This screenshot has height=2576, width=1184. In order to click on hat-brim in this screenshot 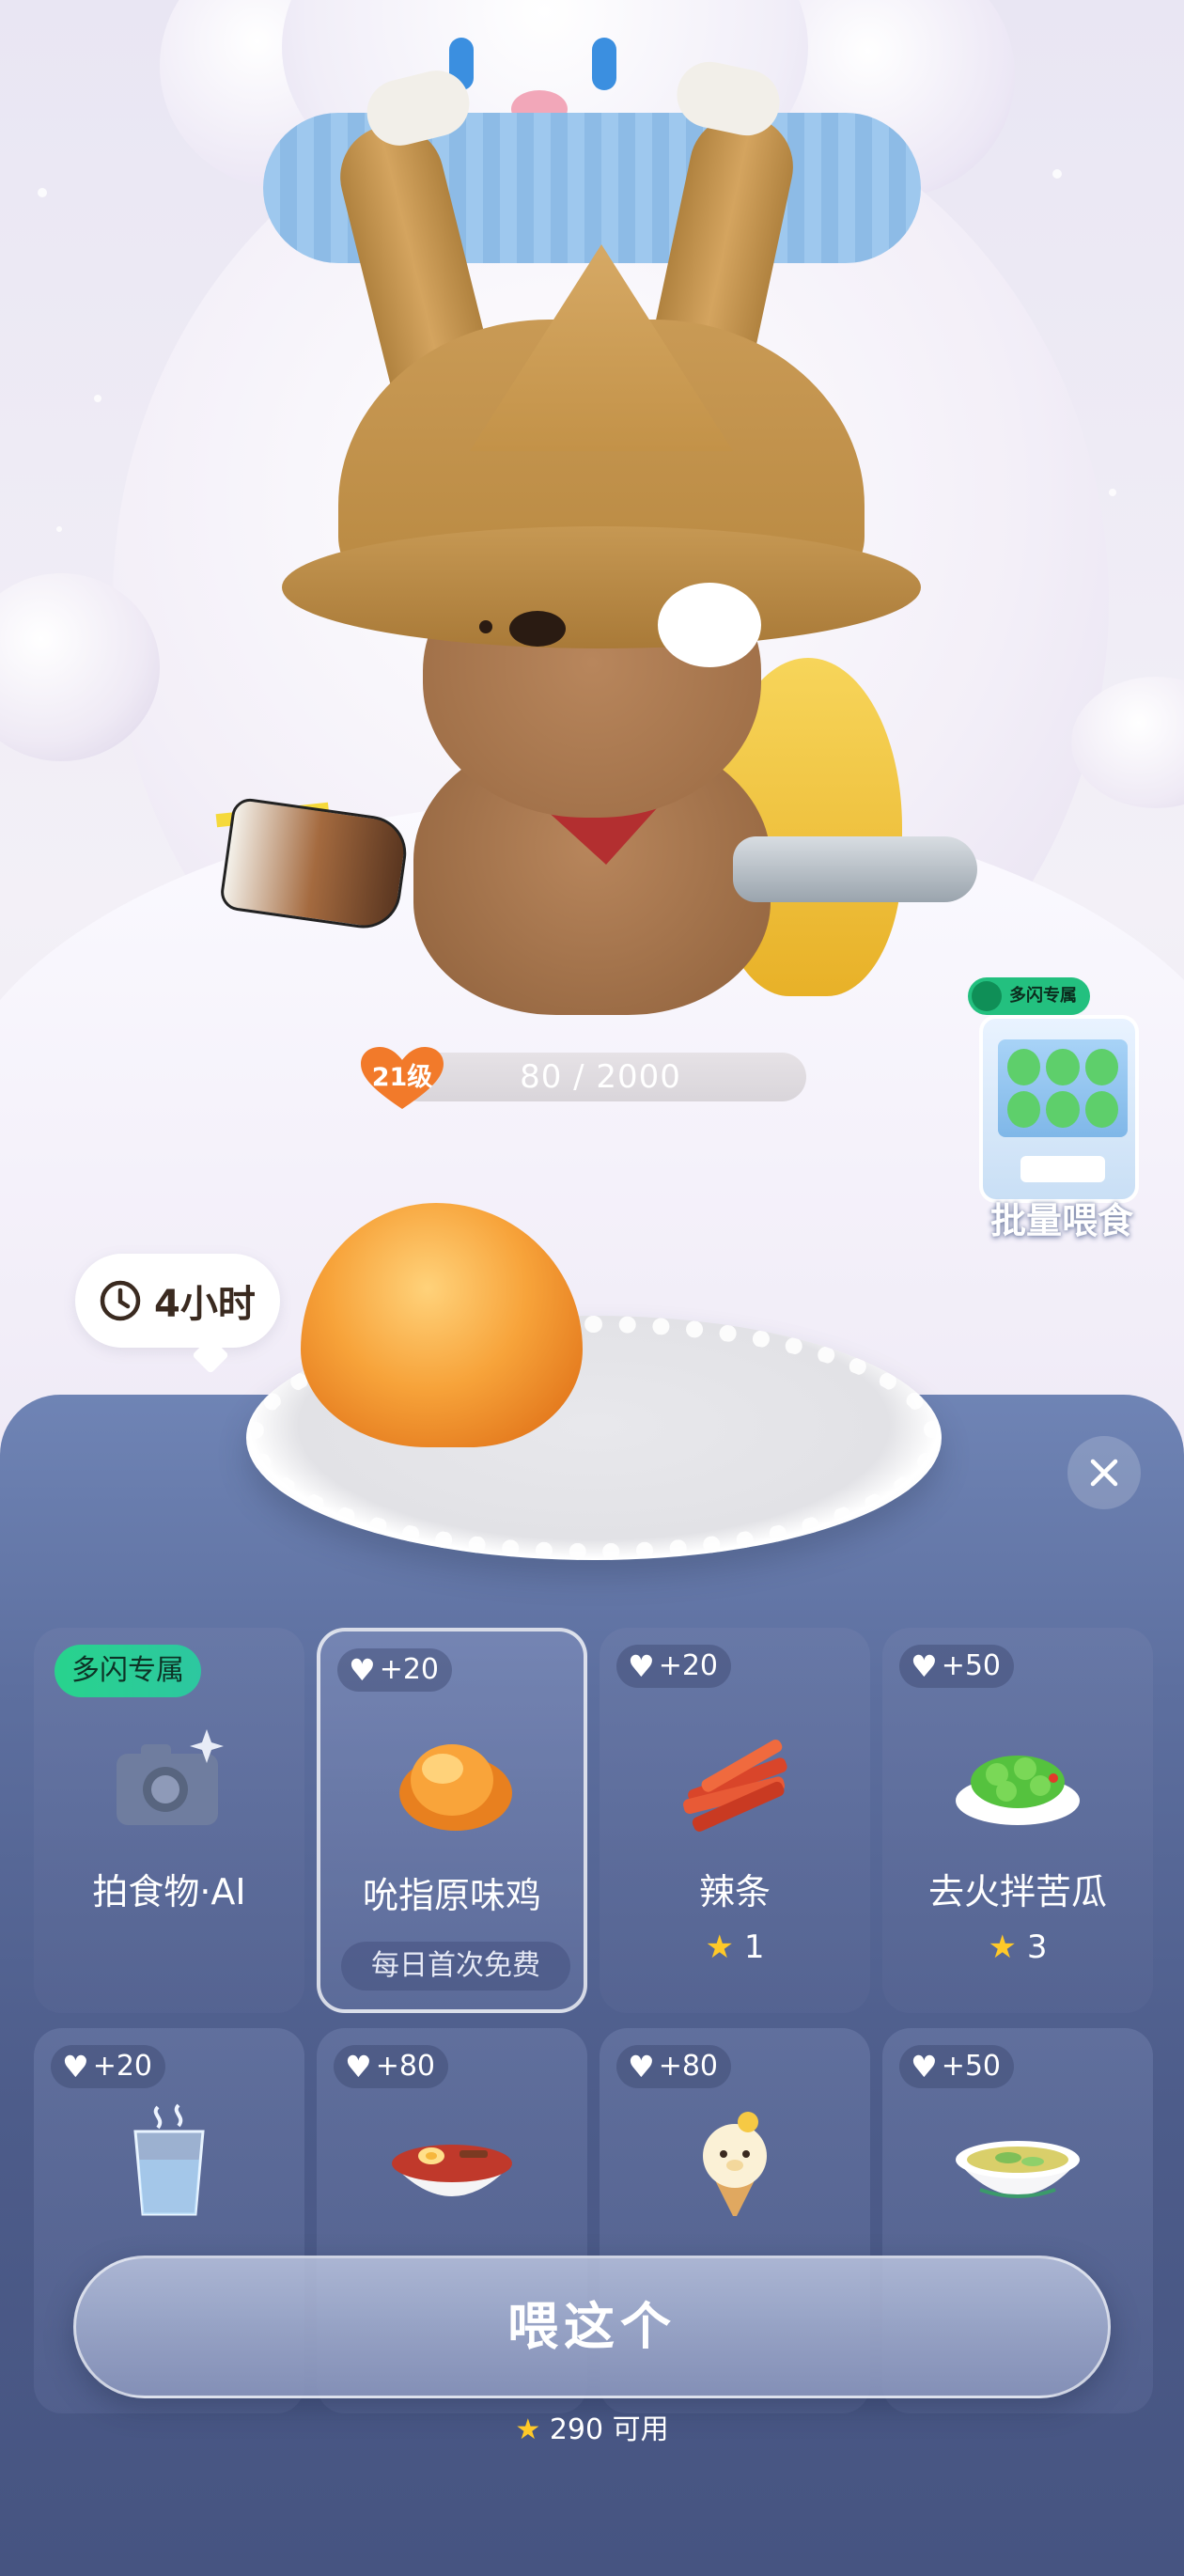, I will do `click(601, 587)`.